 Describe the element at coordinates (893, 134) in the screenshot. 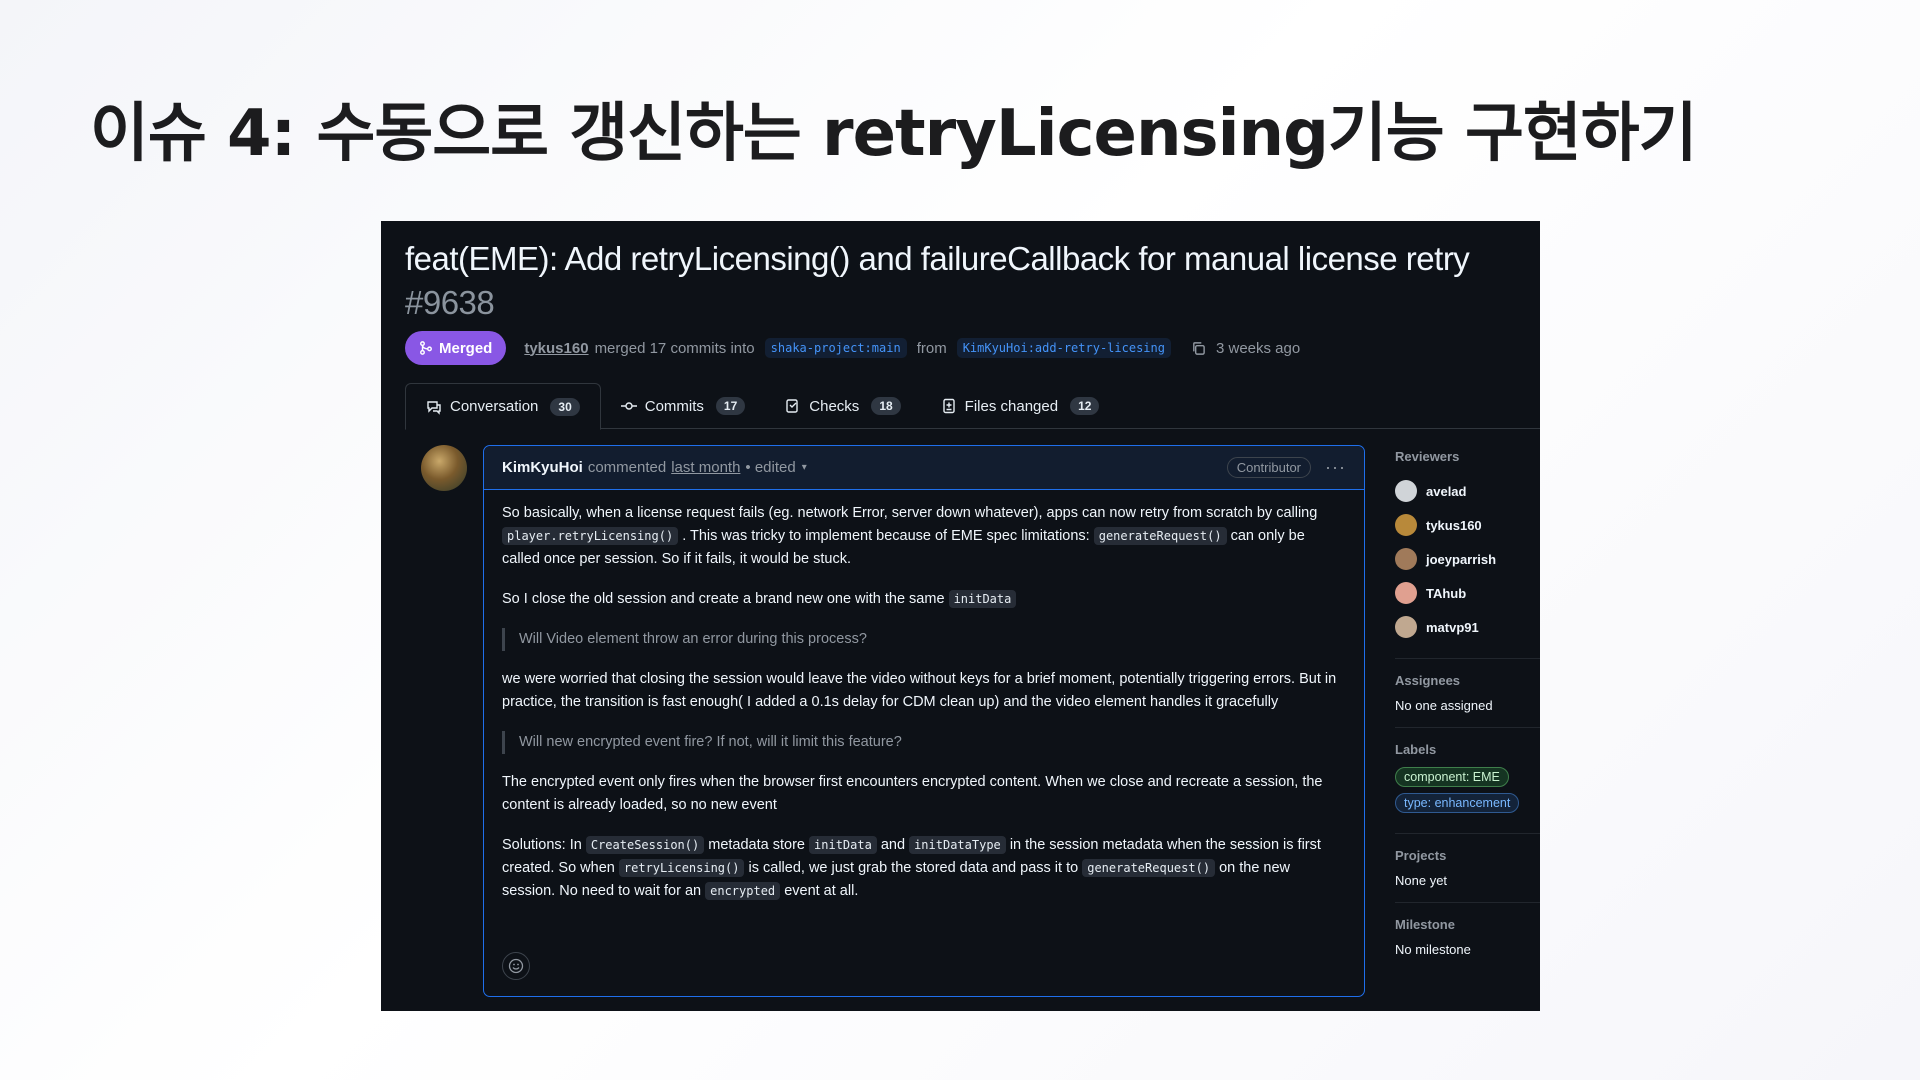

I see `slide-title: 이슈 4: 수동으로 갱신하는 retryLicensing기능 구현하기` at that location.